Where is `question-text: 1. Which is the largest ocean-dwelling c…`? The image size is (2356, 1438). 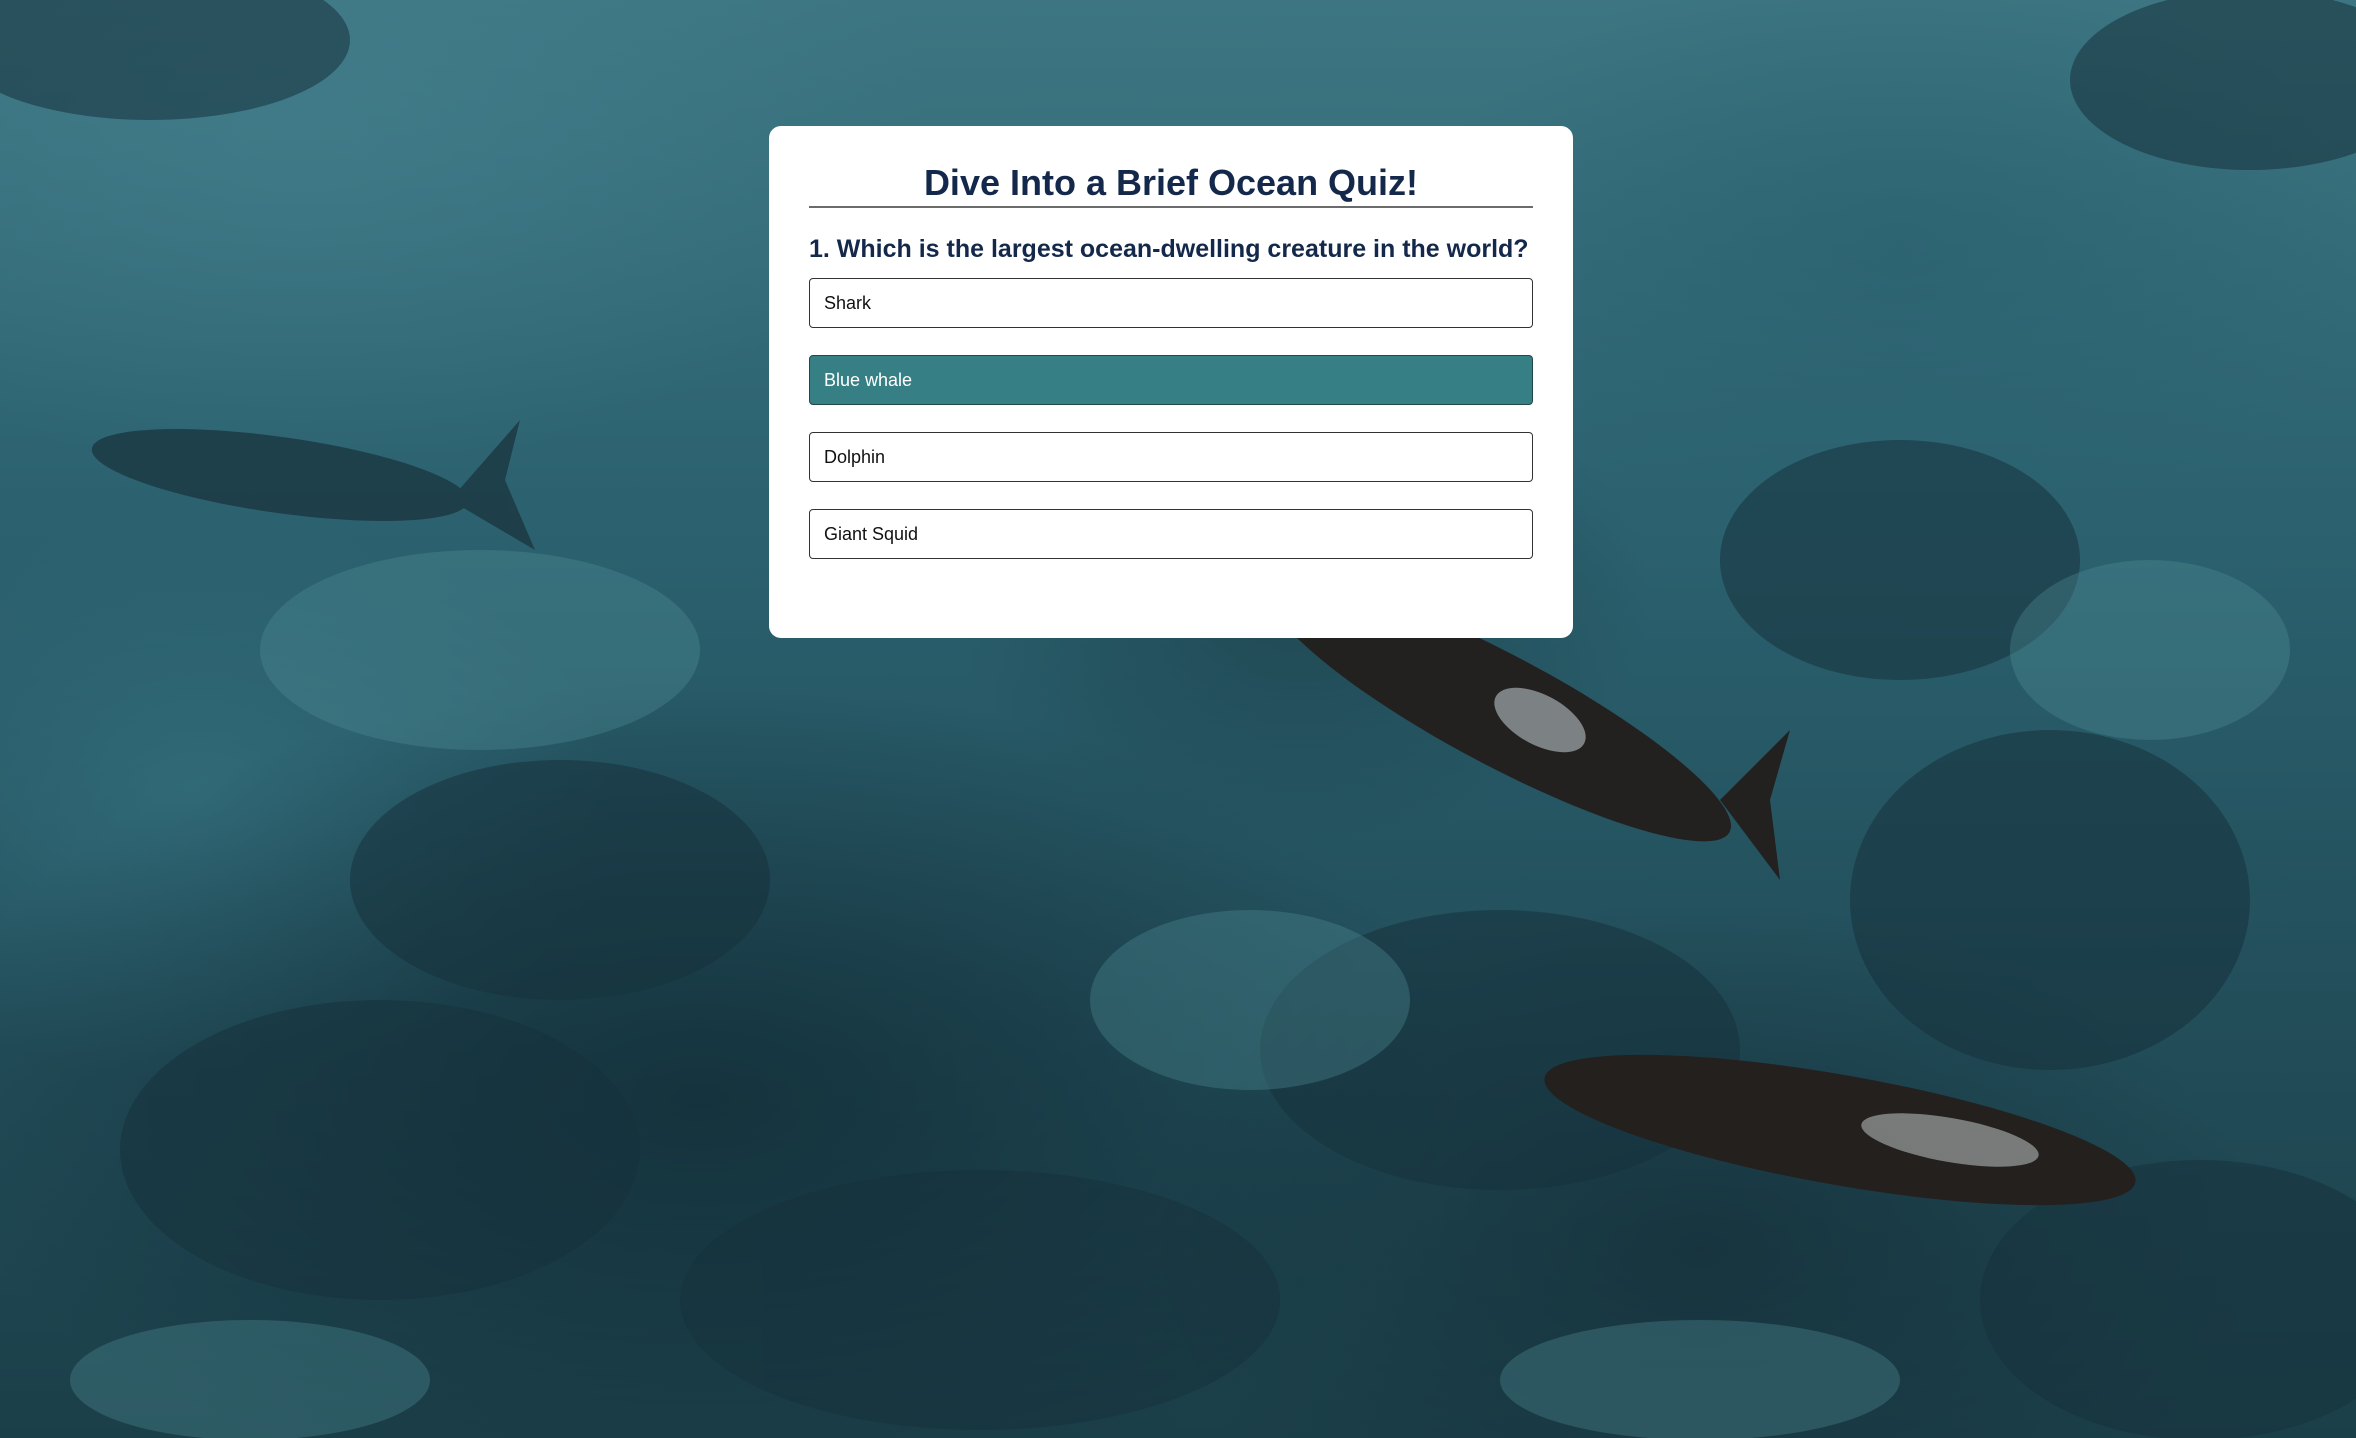 question-text: 1. Which is the largest ocean-dwelling c… is located at coordinates (1169, 249).